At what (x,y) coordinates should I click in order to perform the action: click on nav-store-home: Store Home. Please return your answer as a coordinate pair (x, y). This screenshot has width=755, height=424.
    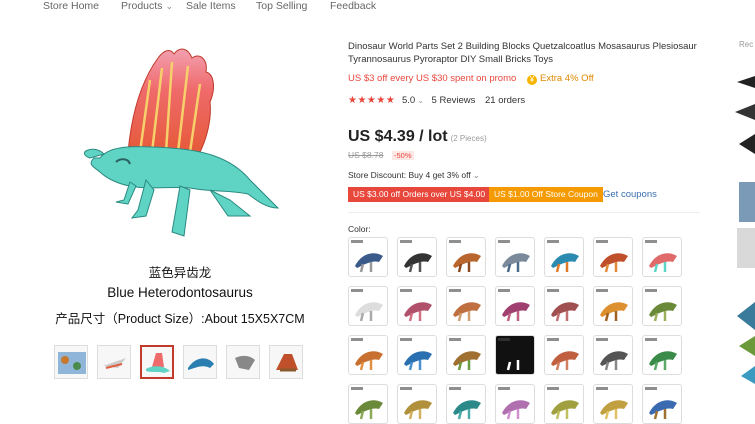
    Looking at the image, I should click on (71, 6).